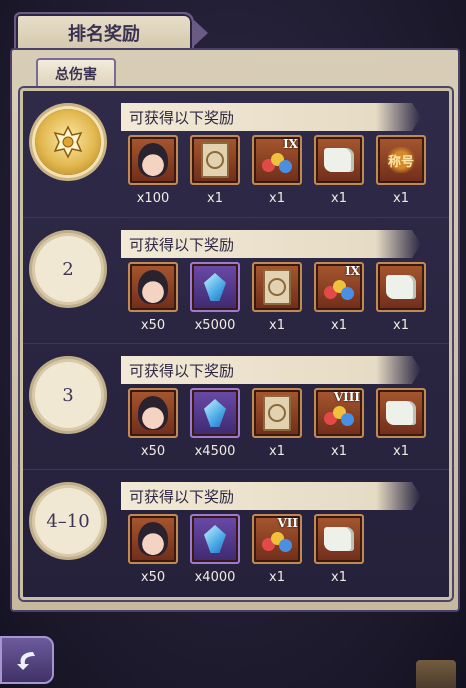 Image resolution: width=466 pixels, height=688 pixels. Describe the element at coordinates (436, 674) in the screenshot. I see `corner-decoration` at that location.